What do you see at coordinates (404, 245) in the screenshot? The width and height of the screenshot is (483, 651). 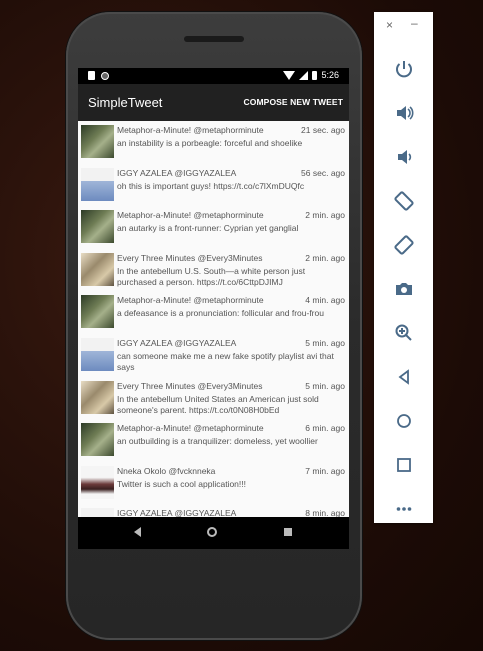 I see `rotate-right-icon` at bounding box center [404, 245].